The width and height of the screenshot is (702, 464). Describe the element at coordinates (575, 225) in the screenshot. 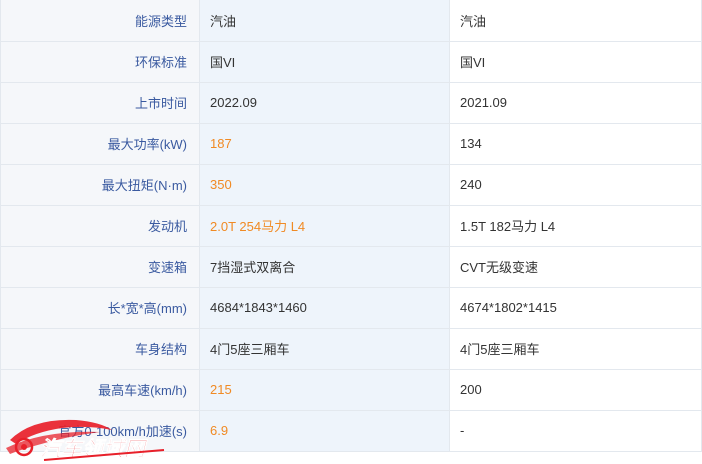

I see `car-b-value: 1.5T 182马力 L4` at that location.